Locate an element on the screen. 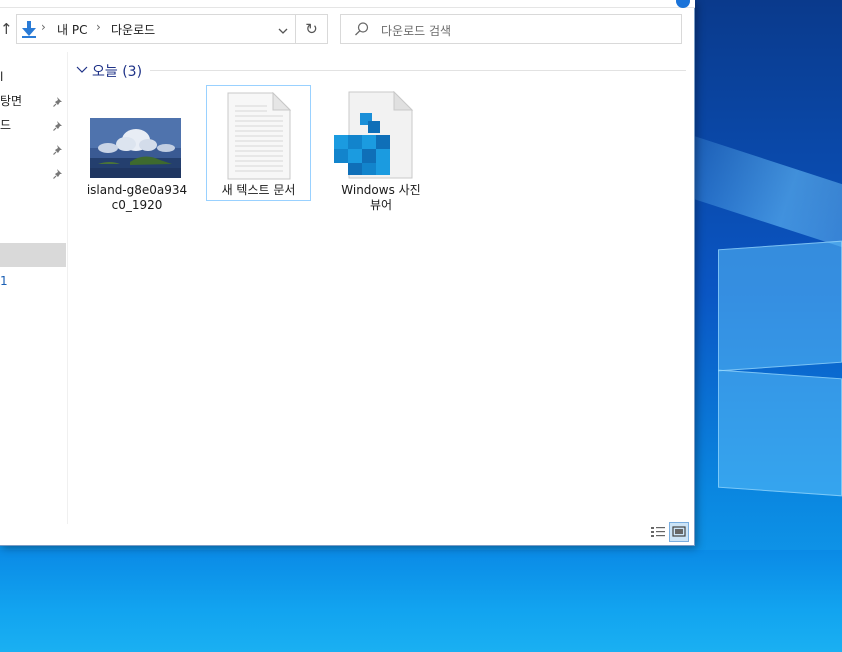 The height and width of the screenshot is (652, 842). registry-file-icon is located at coordinates (374, 135).